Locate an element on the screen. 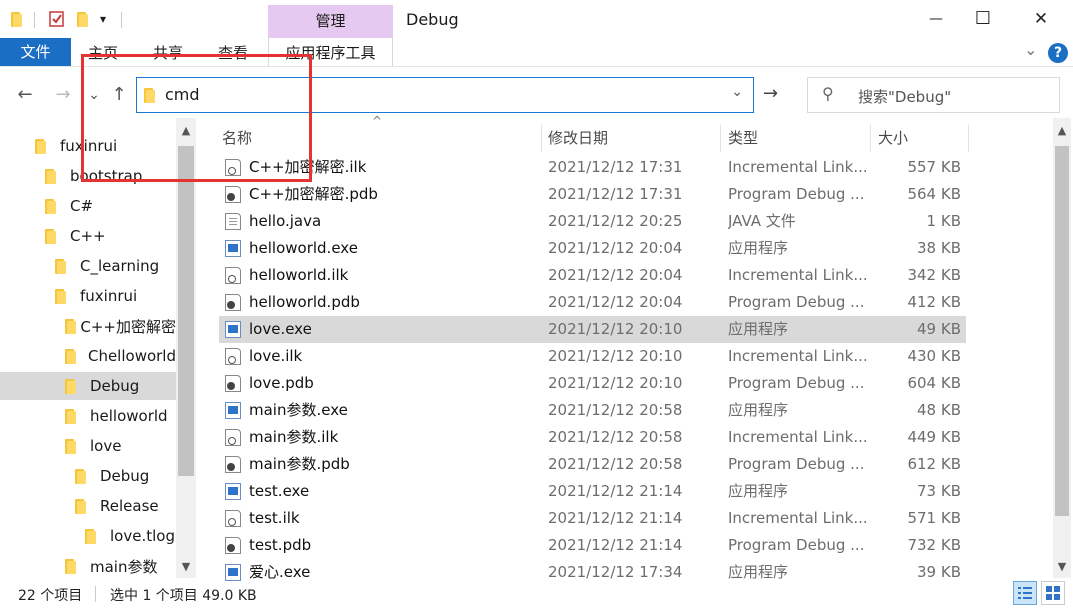 The height and width of the screenshot is (609, 1073). search-input: 搜索"Debug" is located at coordinates (904, 96).